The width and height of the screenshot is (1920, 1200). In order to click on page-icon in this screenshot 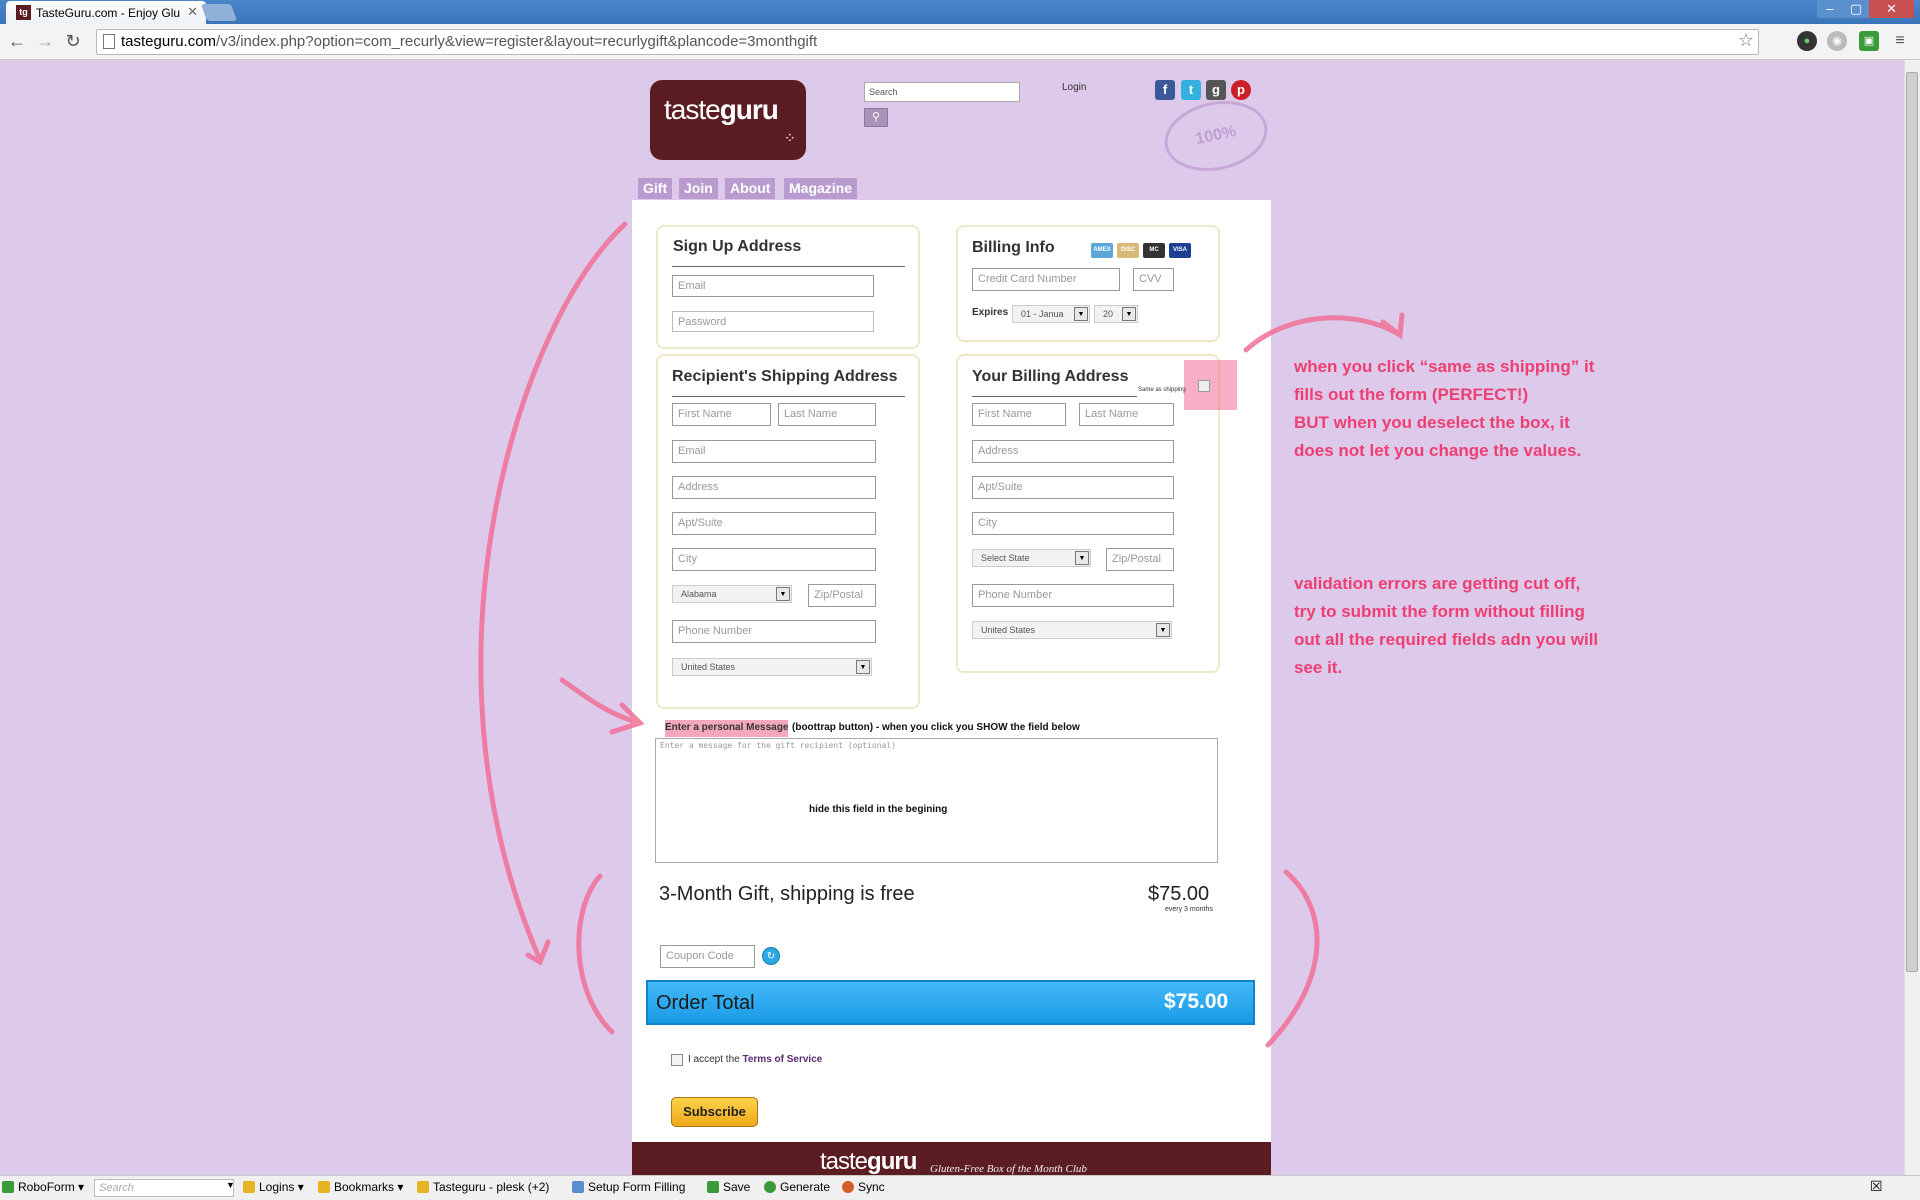, I will do `click(109, 41)`.